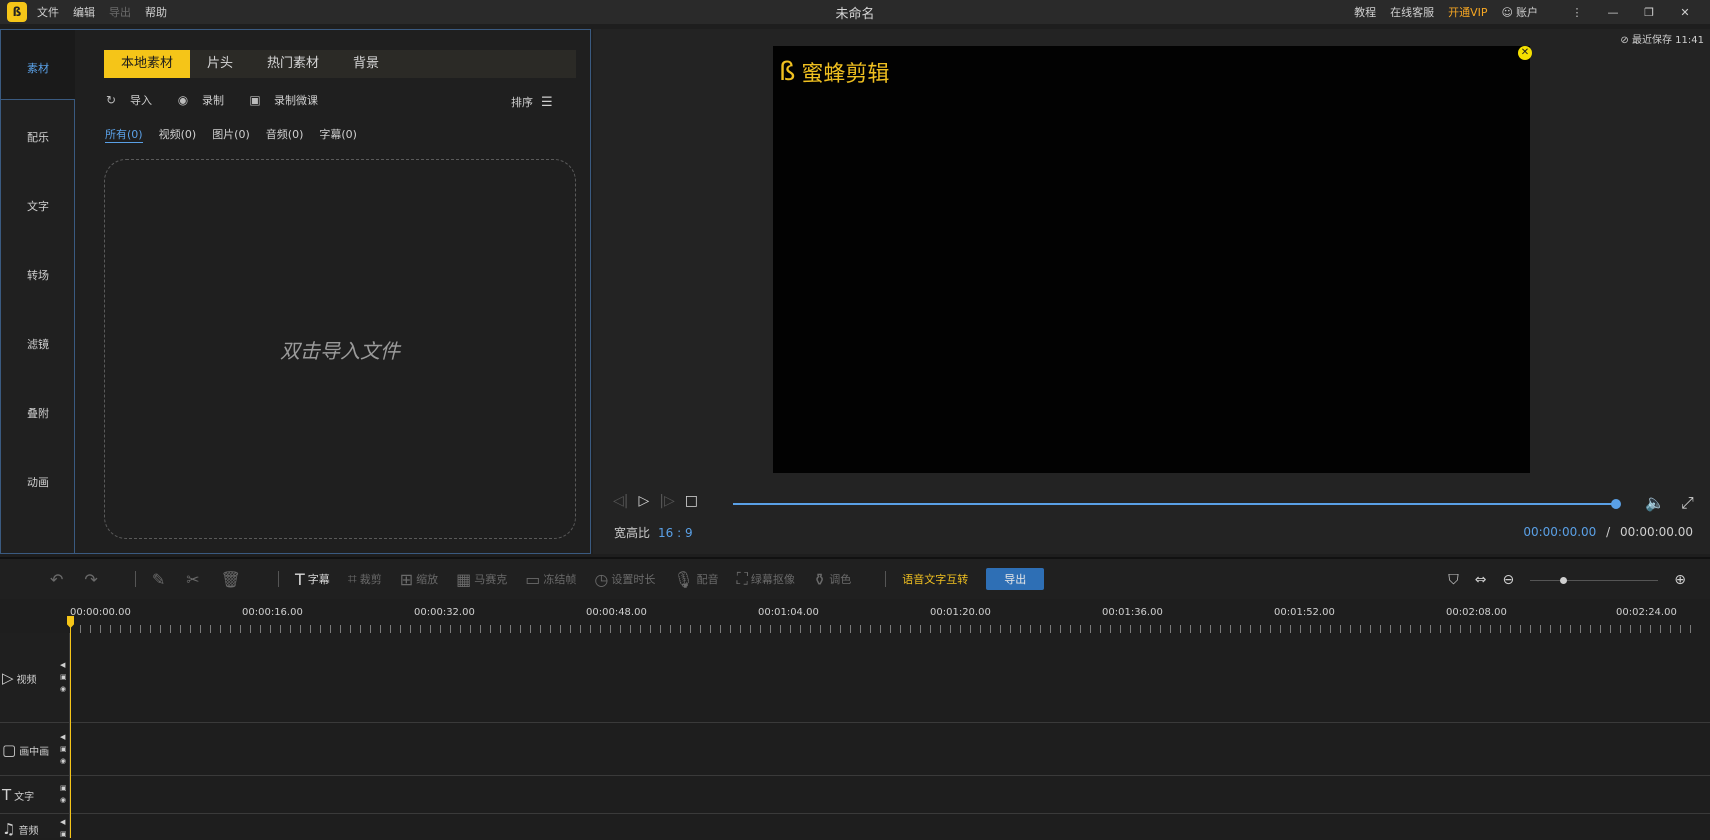  Describe the element at coordinates (38, 291) in the screenshot. I see `side-nav: 素材 配乐 文字 转场 滤镜 叠附 动画` at that location.